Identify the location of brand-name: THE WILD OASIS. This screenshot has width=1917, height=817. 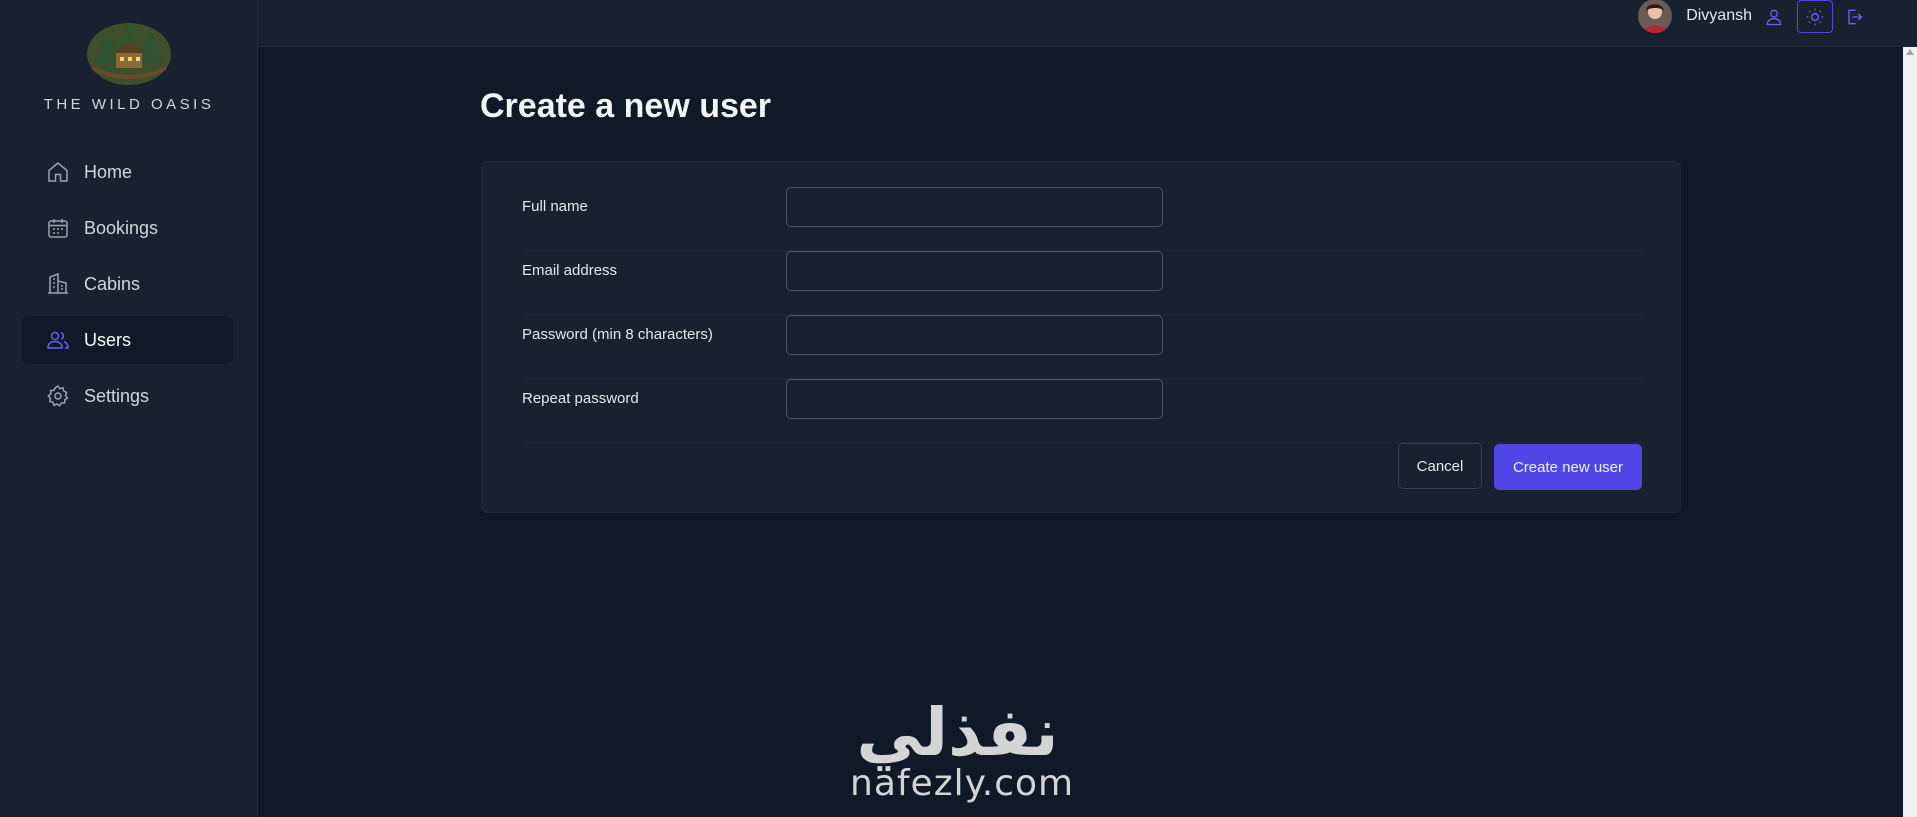
(129, 104).